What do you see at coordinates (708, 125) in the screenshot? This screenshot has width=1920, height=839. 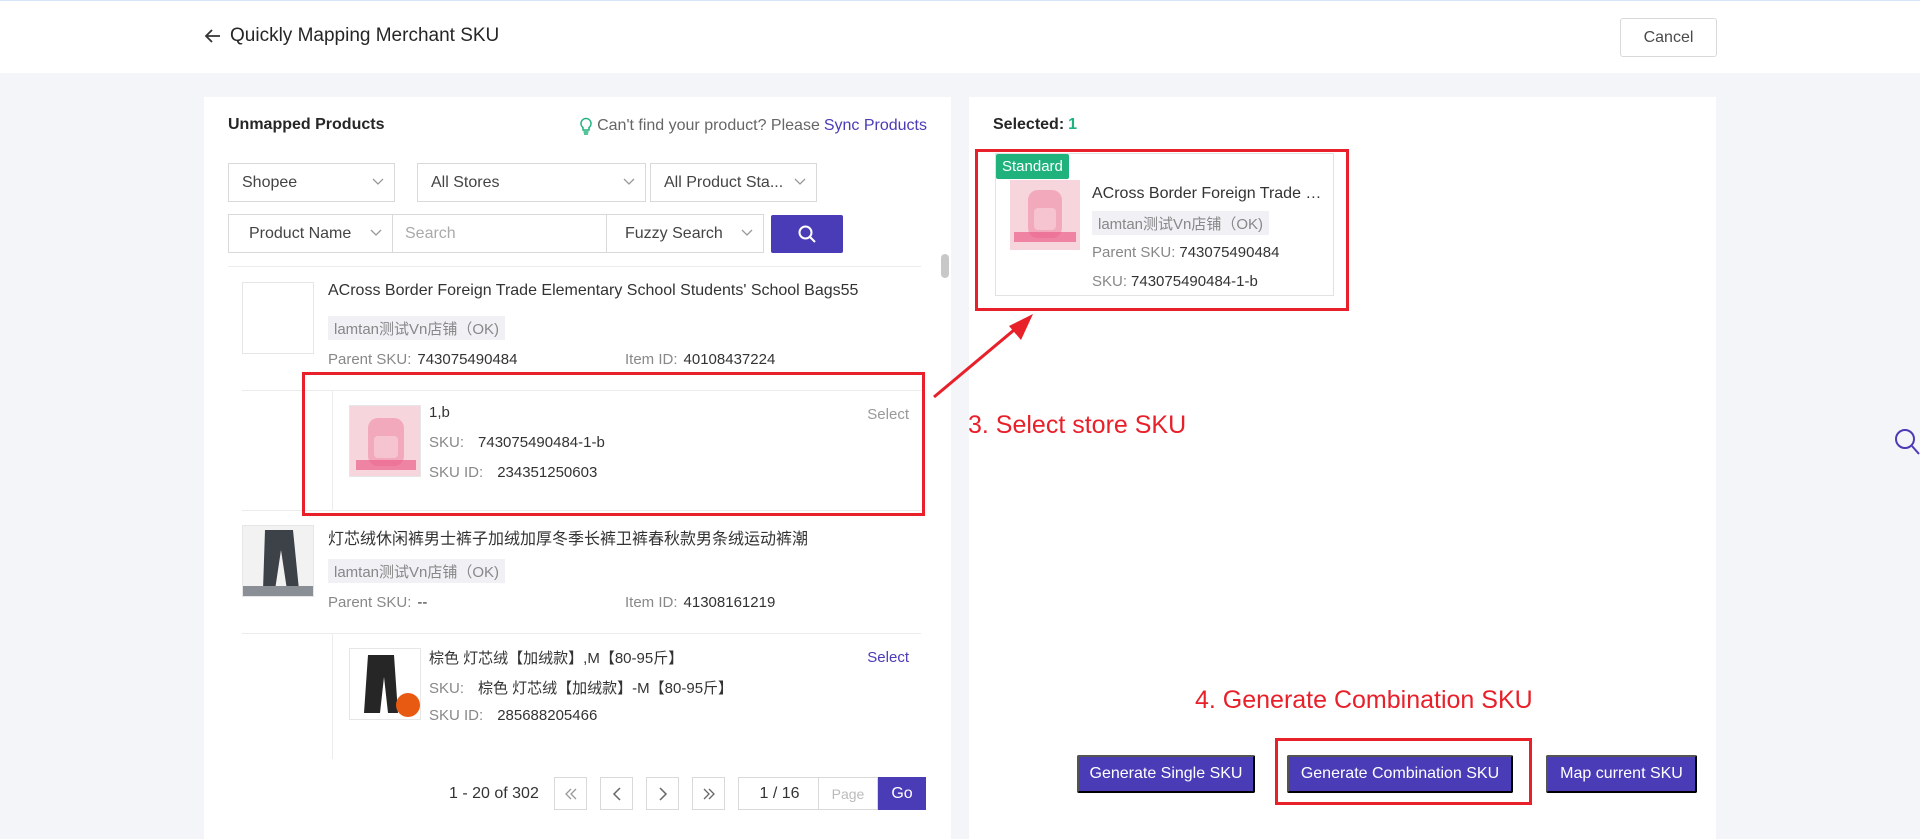 I see `help-text: Can't find your product? Please` at bounding box center [708, 125].